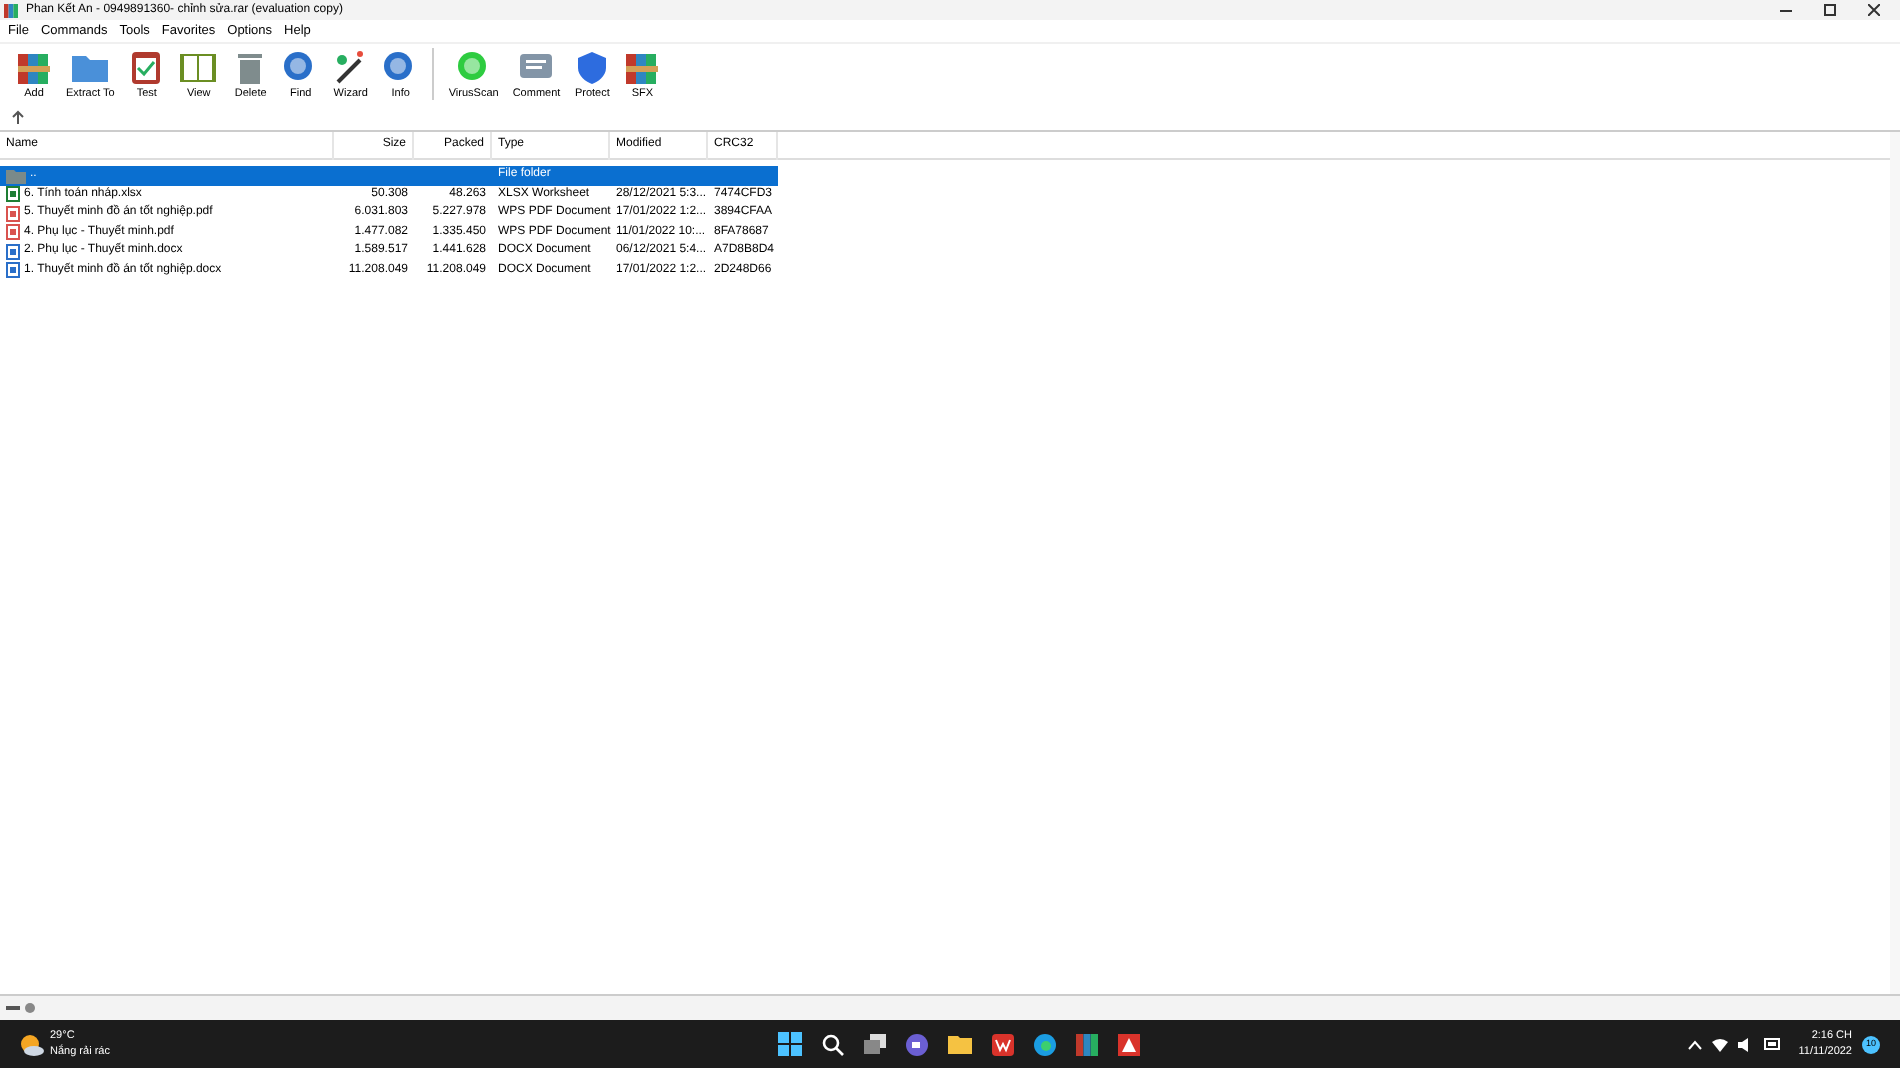  What do you see at coordinates (350, 67) in the screenshot?
I see `wand-icon` at bounding box center [350, 67].